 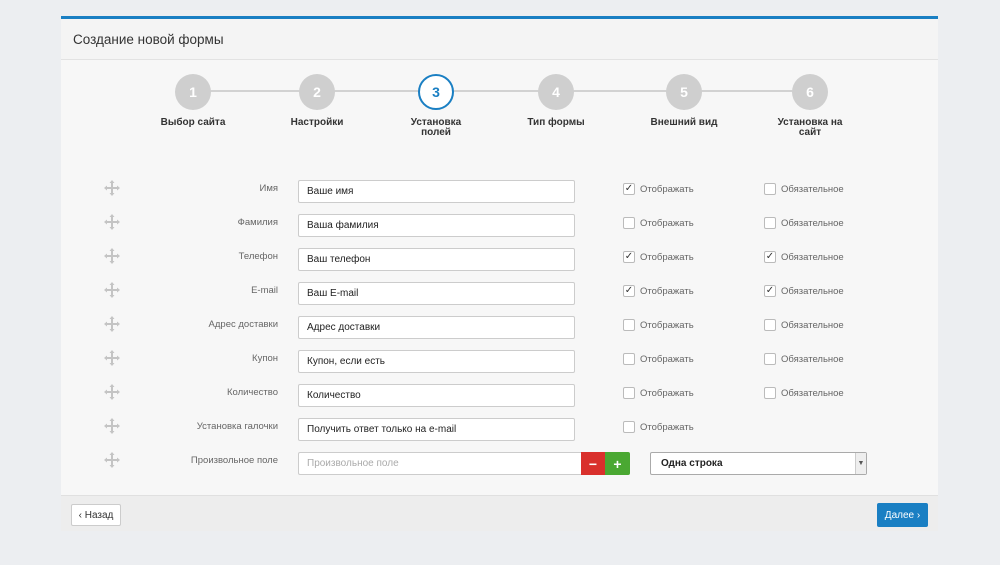 I want to click on field-row: E-mail Ваш E-mail ✓ Отображать ✓ Обязательное, so click(x=499, y=292).